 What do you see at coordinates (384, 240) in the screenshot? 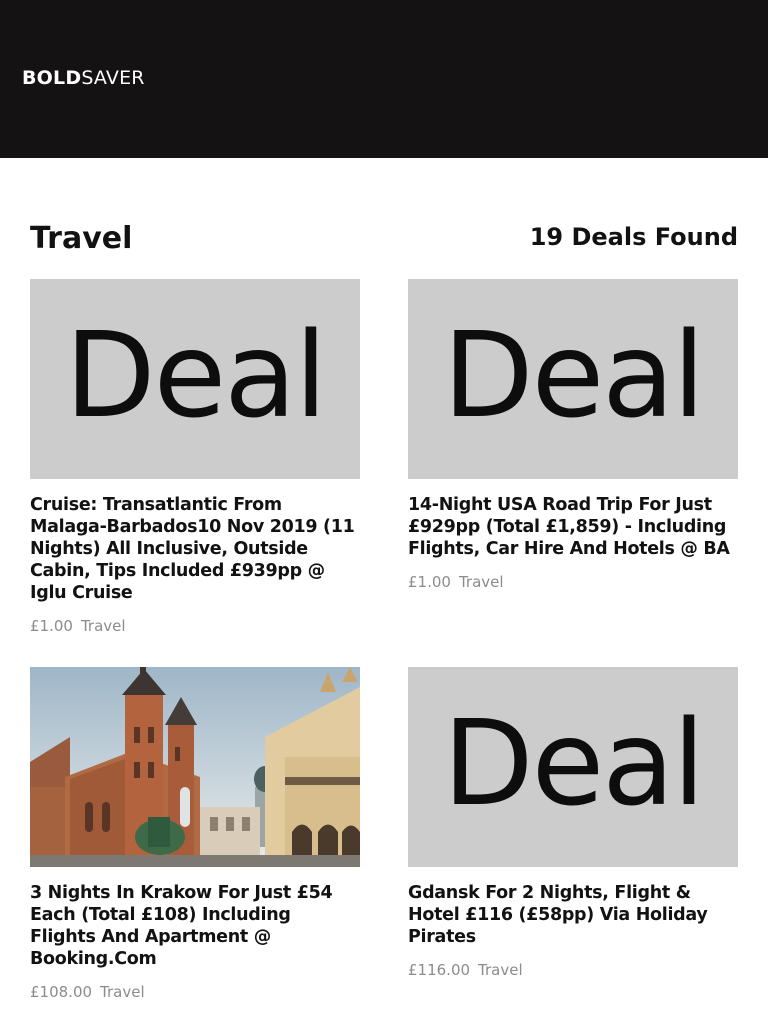
I see `category-header: Travel 19 Deals Found` at bounding box center [384, 240].